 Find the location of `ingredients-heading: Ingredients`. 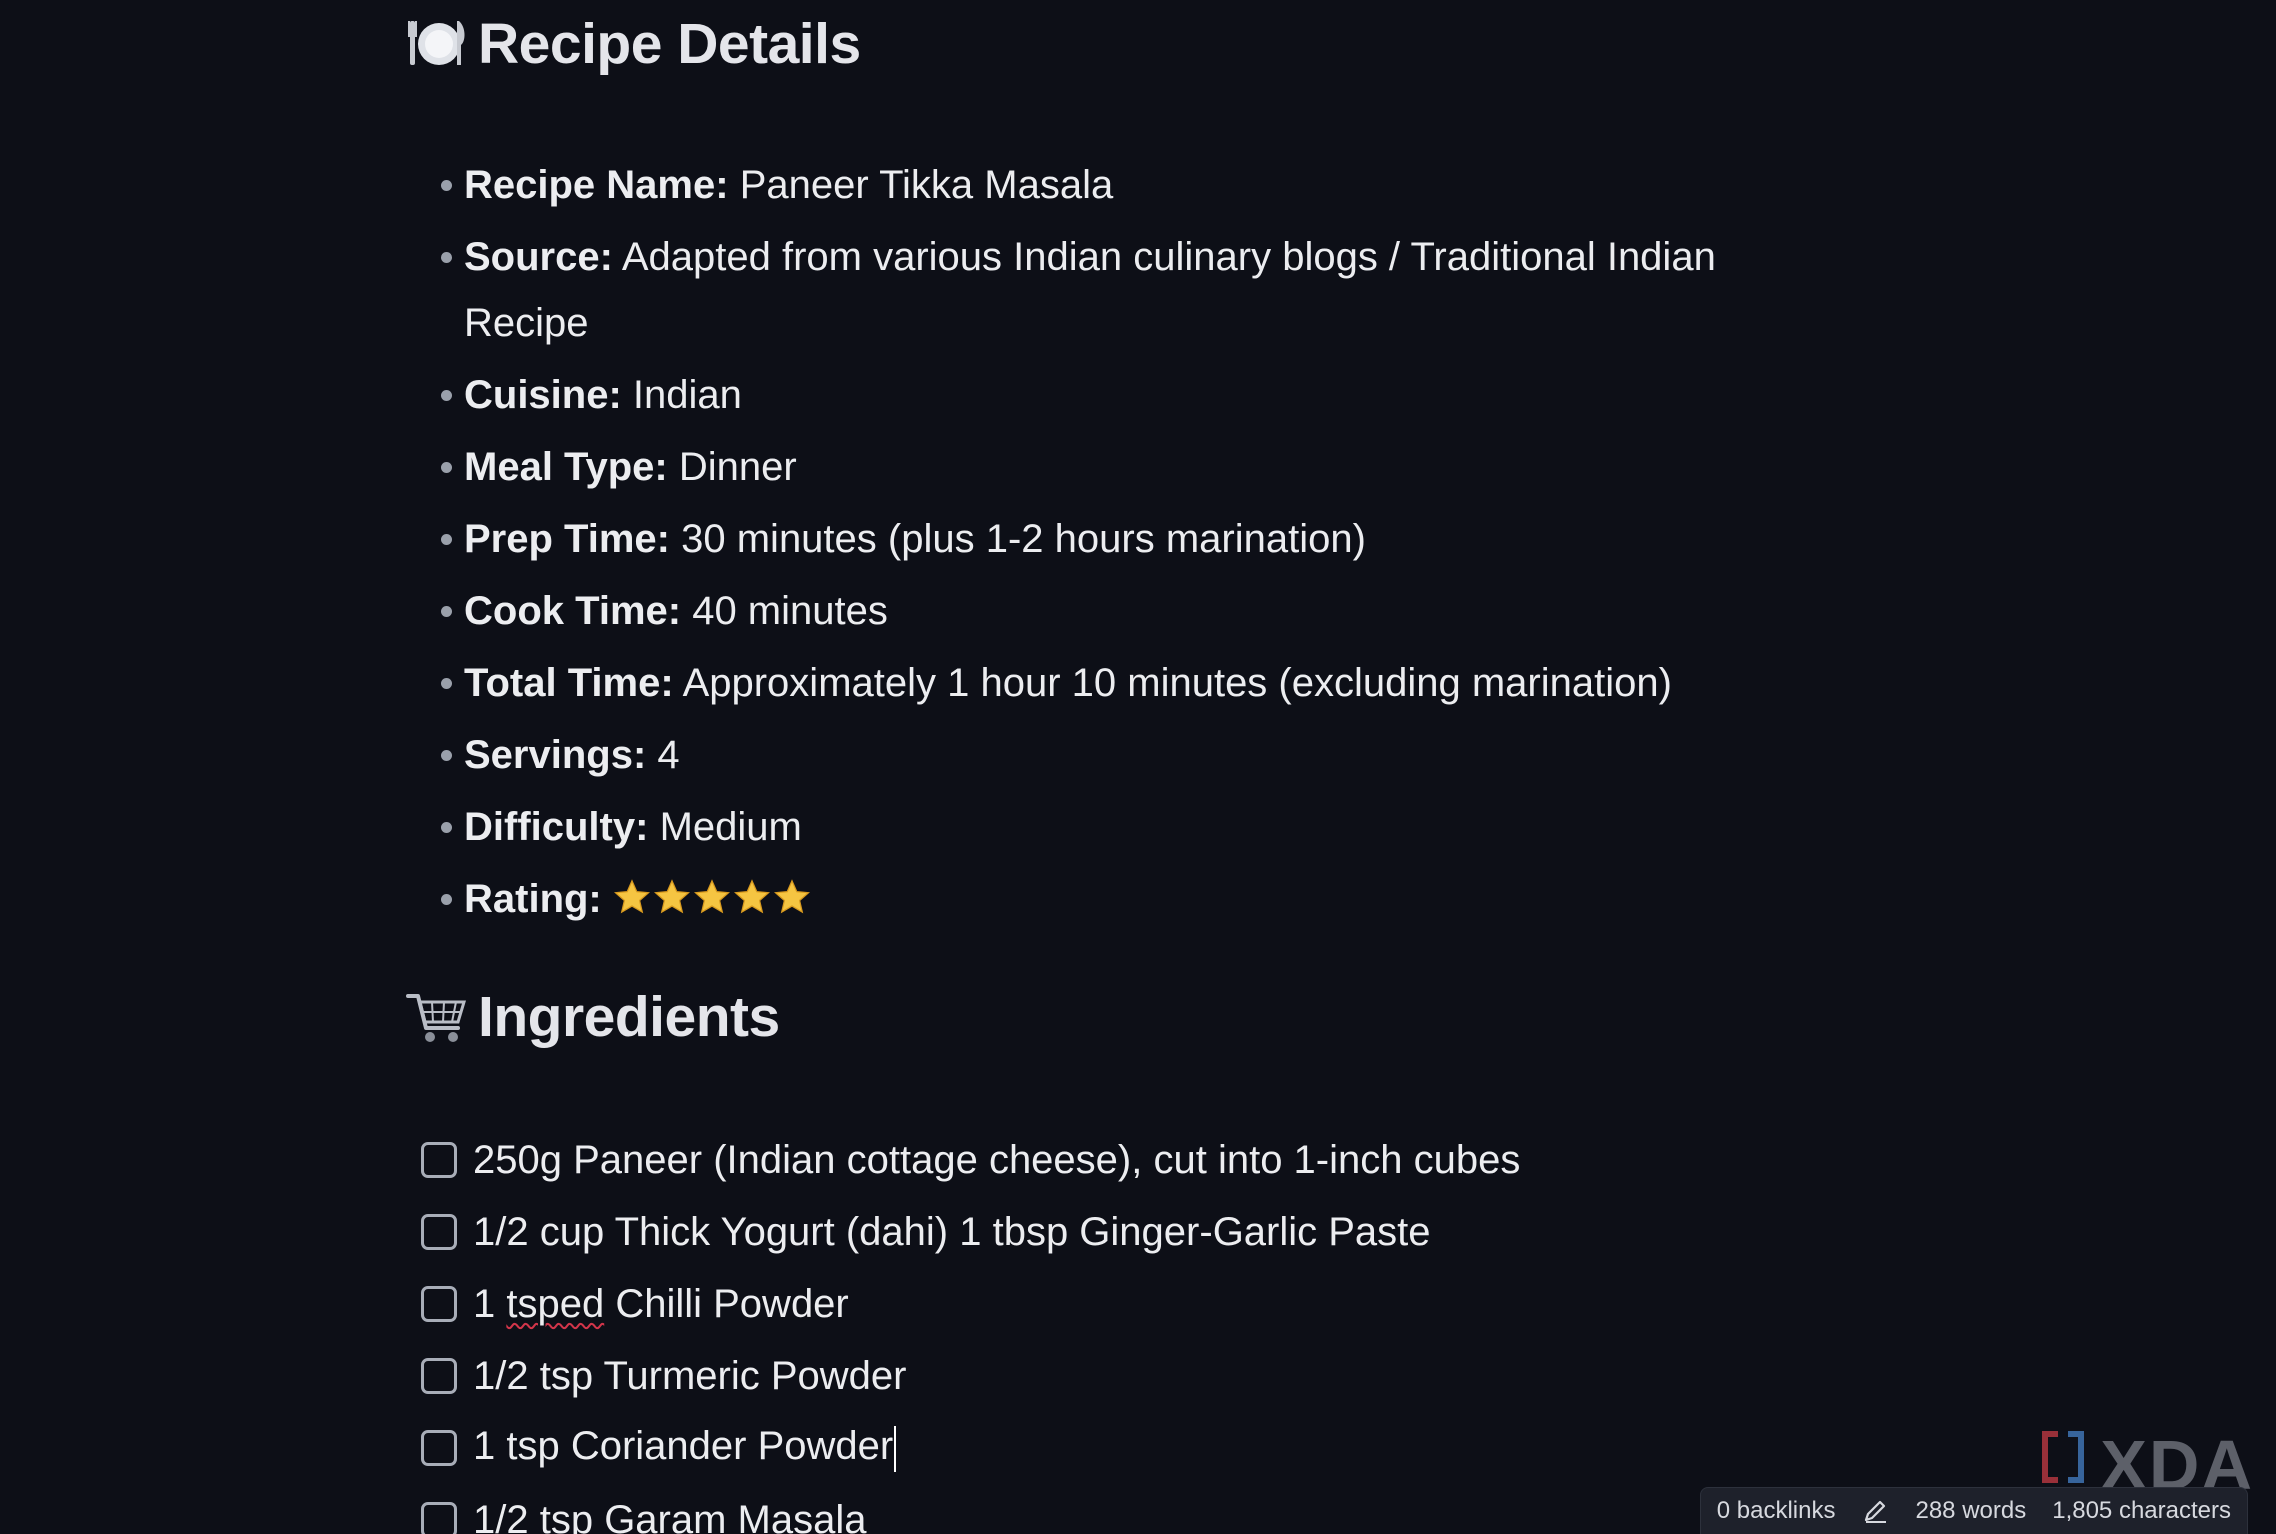

ingredients-heading: Ingredients is located at coordinates (593, 1017).